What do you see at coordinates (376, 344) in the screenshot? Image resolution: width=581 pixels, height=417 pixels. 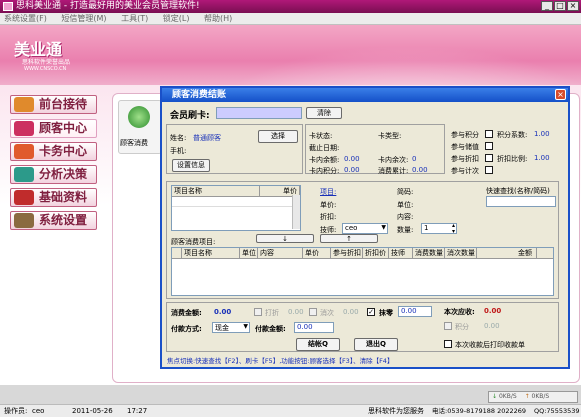 I see `exit-button: 退出Q` at bounding box center [376, 344].